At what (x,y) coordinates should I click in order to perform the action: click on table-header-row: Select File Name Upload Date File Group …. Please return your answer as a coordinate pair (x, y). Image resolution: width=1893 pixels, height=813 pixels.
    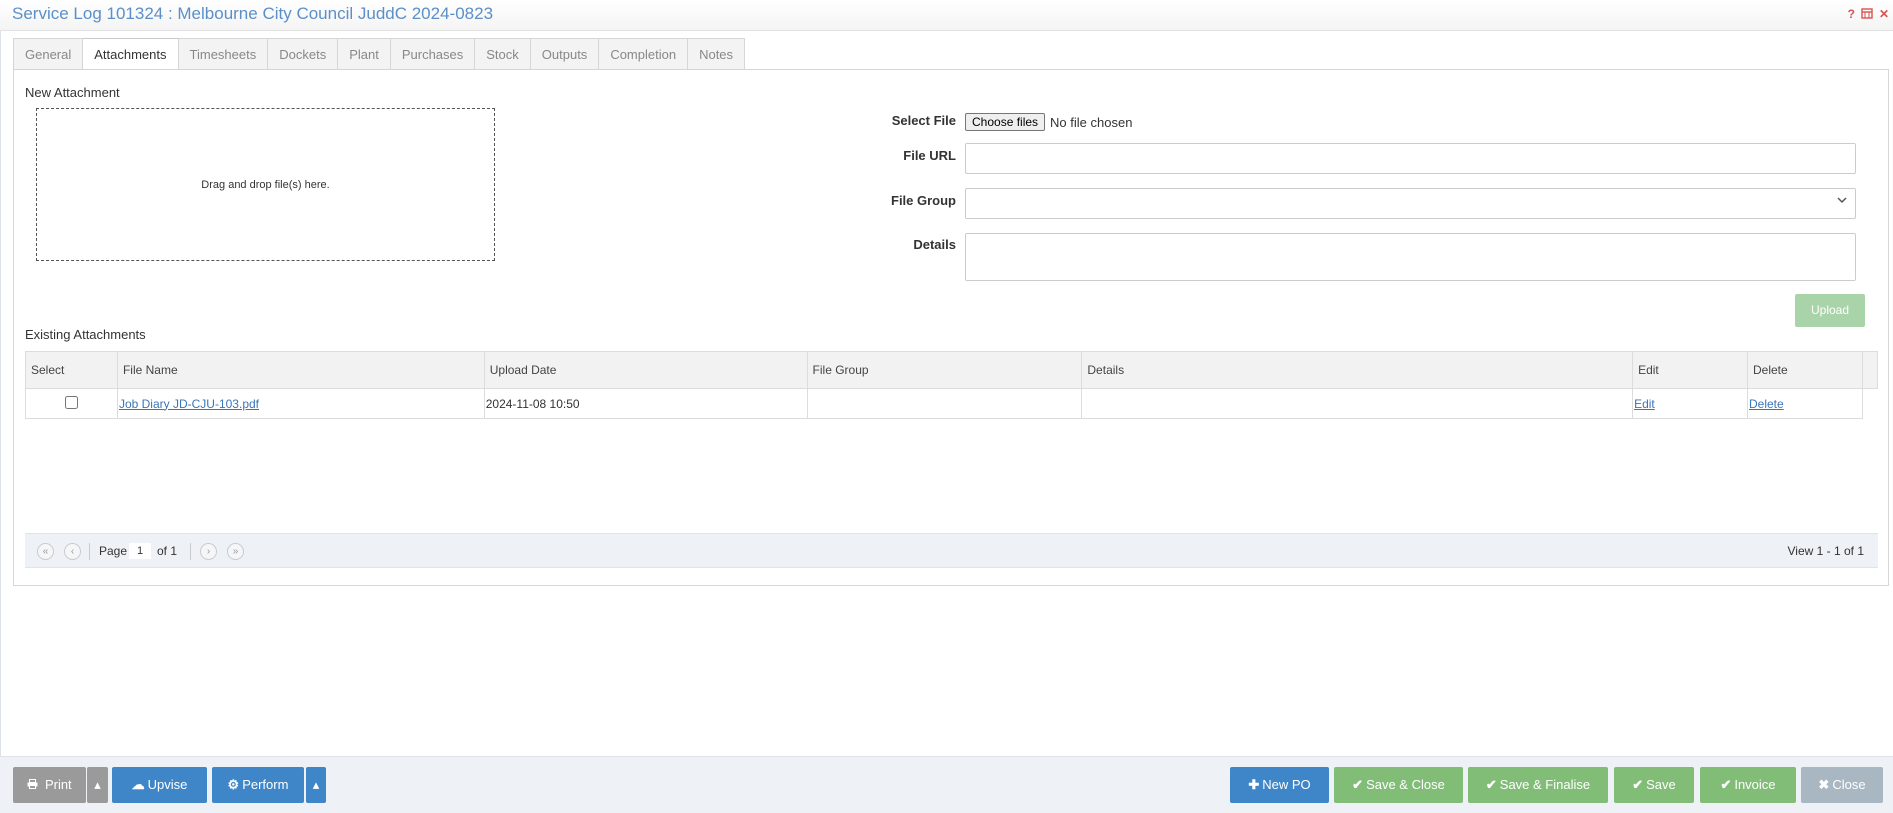
    Looking at the image, I should click on (952, 370).